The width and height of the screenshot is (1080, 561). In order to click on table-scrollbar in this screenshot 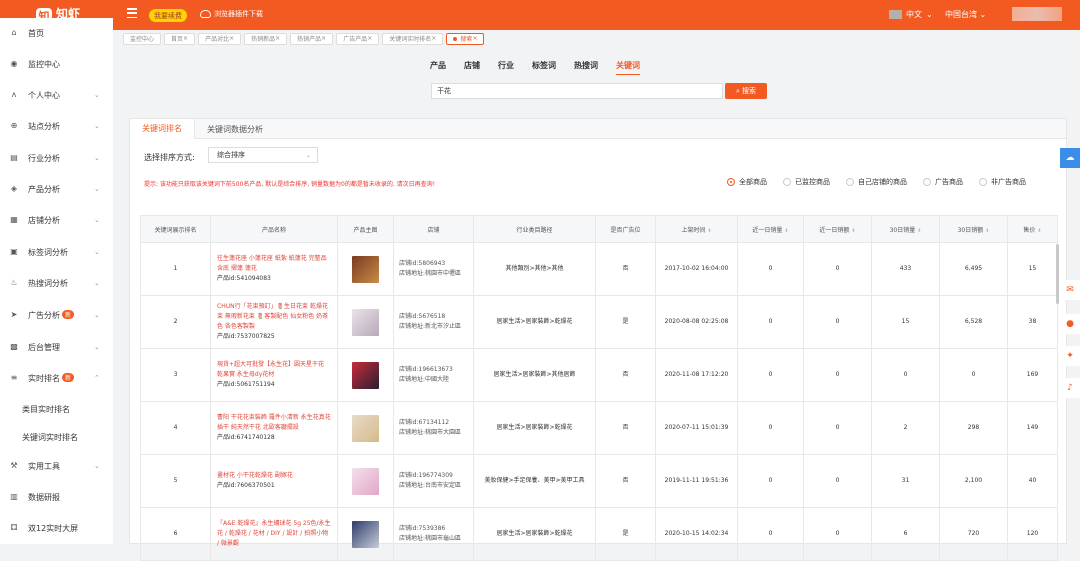, I will do `click(1057, 274)`.